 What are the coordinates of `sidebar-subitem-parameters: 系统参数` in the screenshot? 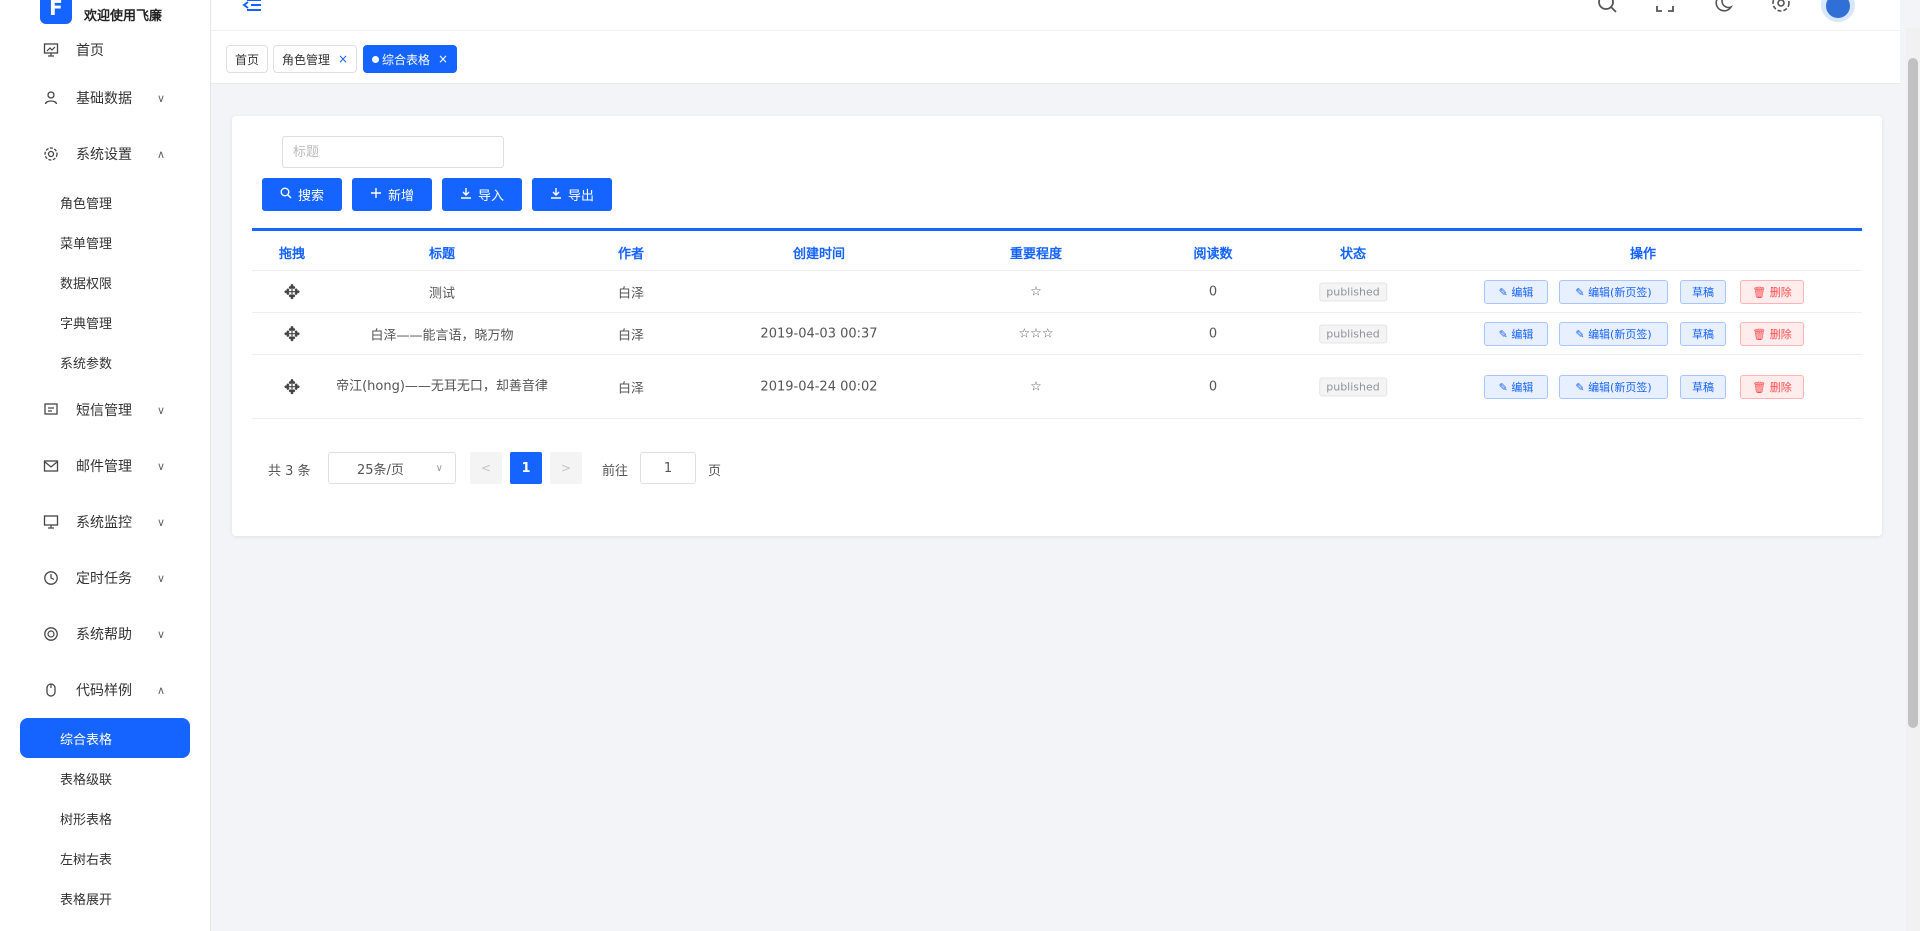 It's located at (86, 362).